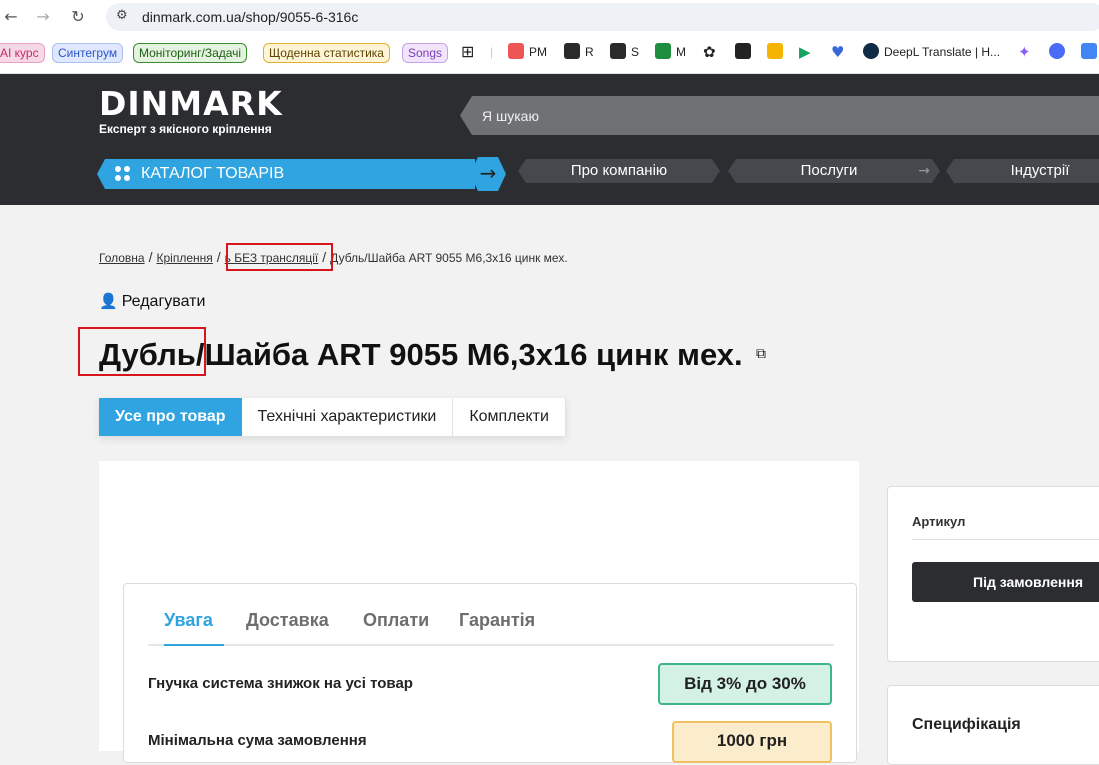 The height and width of the screenshot is (765, 1099). Describe the element at coordinates (142, 351) in the screenshot. I see `annotation-box-title` at that location.